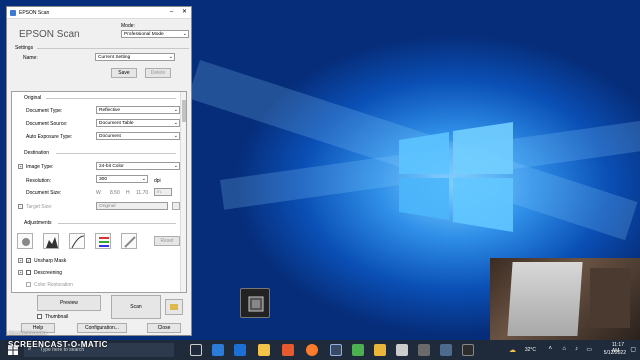 The width and height of the screenshot is (640, 360). I want to click on preview-button: Preview, so click(69, 303).